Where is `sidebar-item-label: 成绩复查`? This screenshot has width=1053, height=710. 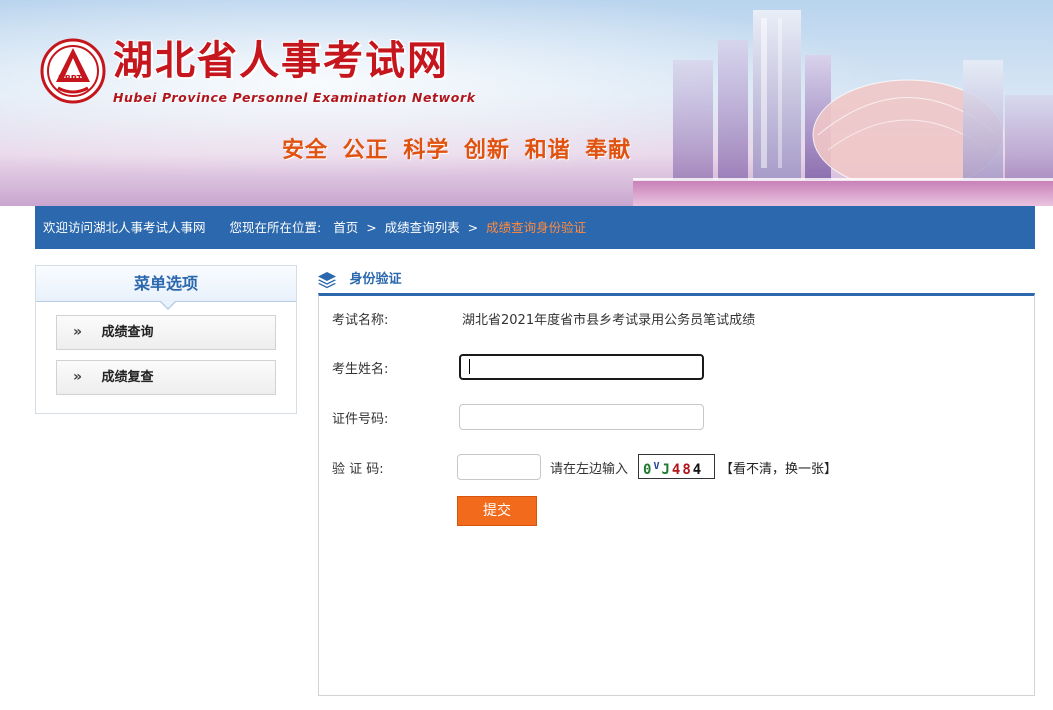
sidebar-item-label: 成绩复查 is located at coordinates (127, 377).